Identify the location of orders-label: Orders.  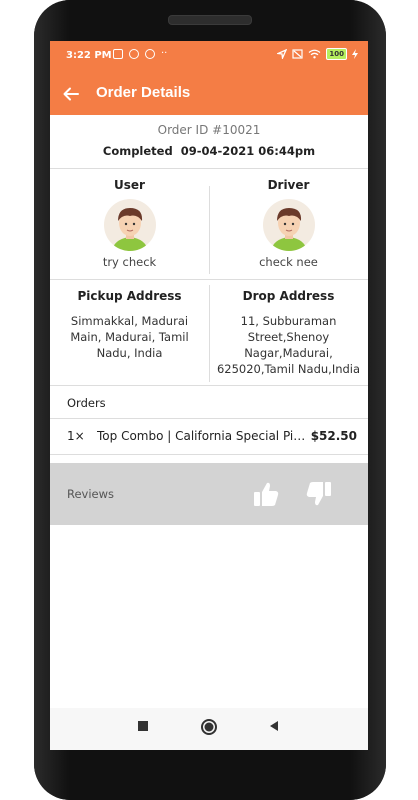
(86, 403).